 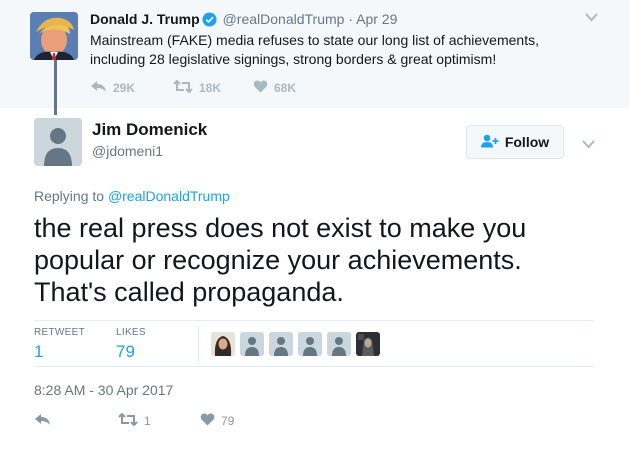 What do you see at coordinates (527, 142) in the screenshot?
I see `follow-button-label: Follow` at bounding box center [527, 142].